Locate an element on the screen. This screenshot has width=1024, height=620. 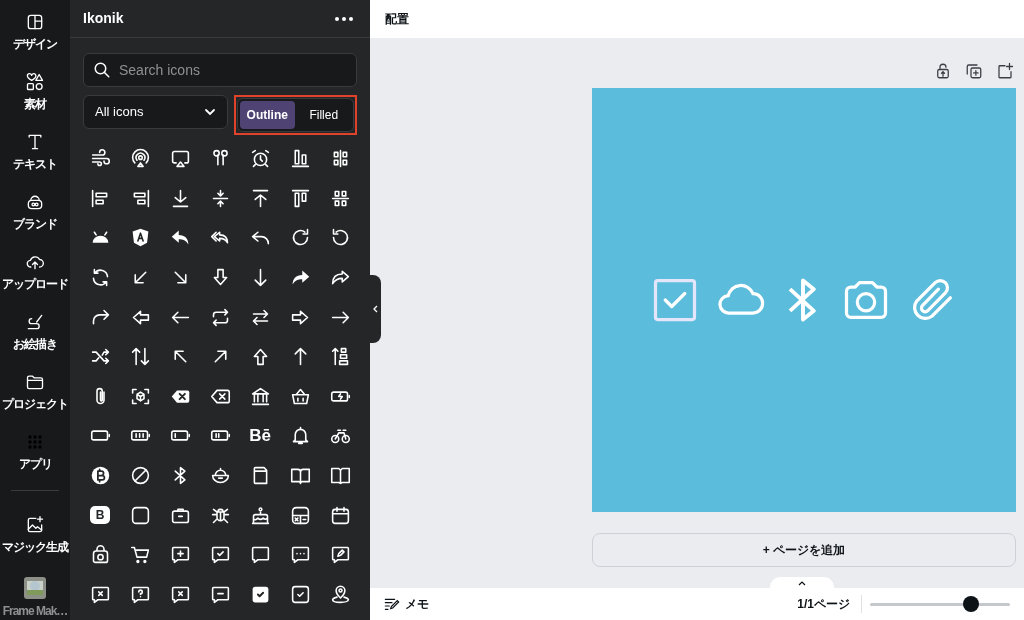
image-sparkle-icon is located at coordinates (35, 524).